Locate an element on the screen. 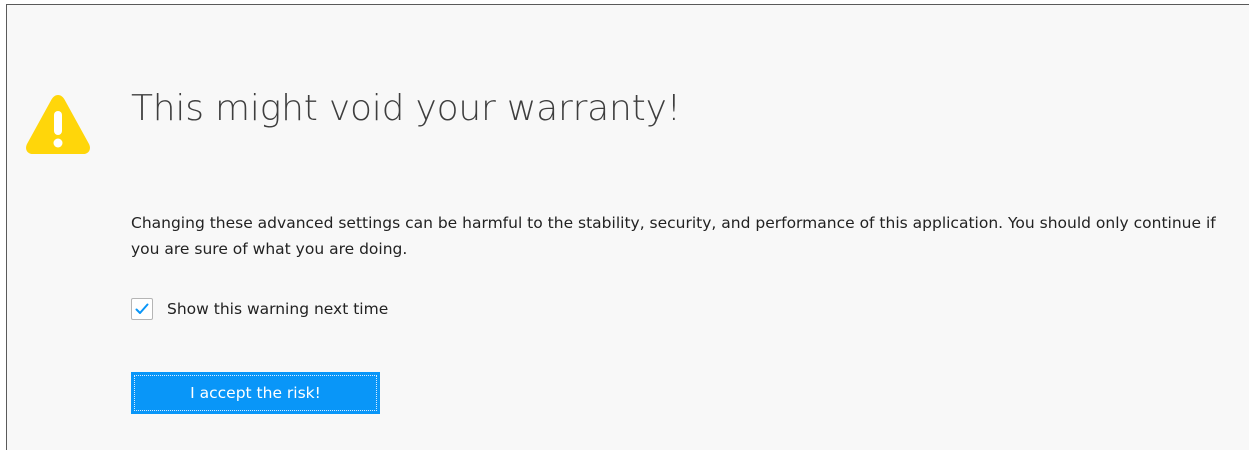  warning-triangle-icon is located at coordinates (58, 124).